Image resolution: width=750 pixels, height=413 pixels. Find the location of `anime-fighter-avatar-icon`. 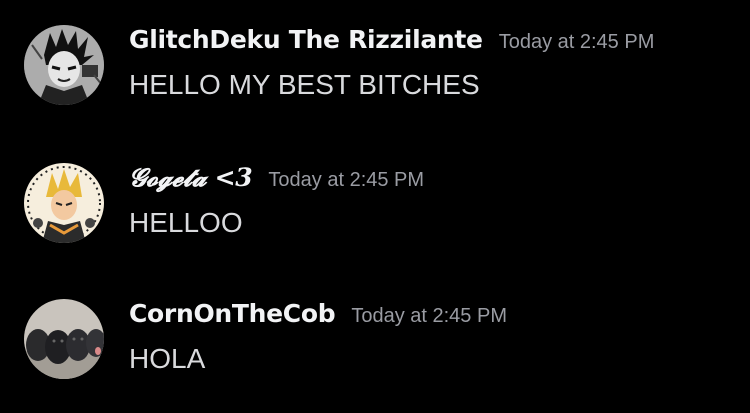

anime-fighter-avatar-icon is located at coordinates (64, 203).